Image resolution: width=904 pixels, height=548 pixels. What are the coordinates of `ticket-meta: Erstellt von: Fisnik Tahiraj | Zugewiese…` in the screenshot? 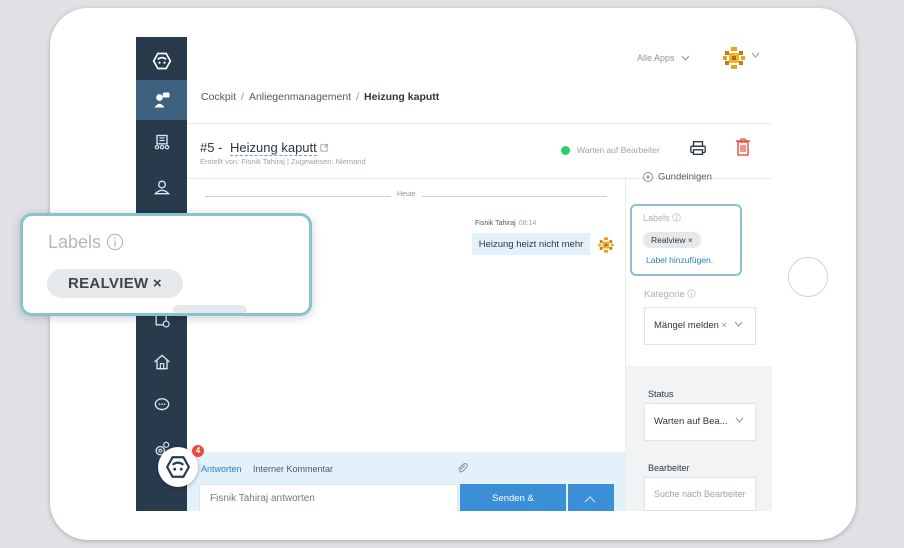 It's located at (283, 161).